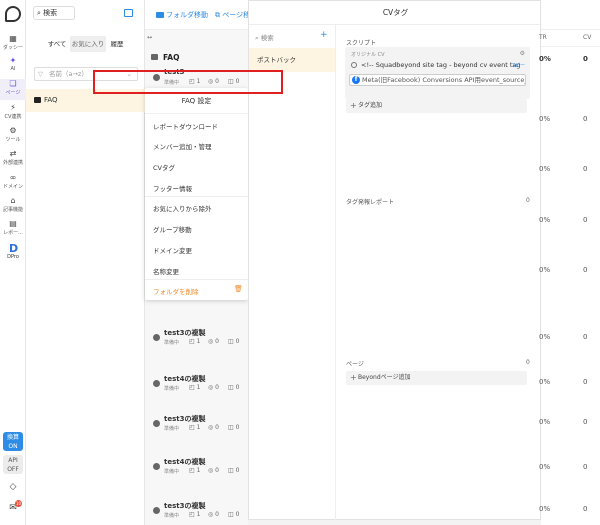  What do you see at coordinates (182, 15) in the screenshot?
I see `move-folder-button: フォルダ移動` at bounding box center [182, 15].